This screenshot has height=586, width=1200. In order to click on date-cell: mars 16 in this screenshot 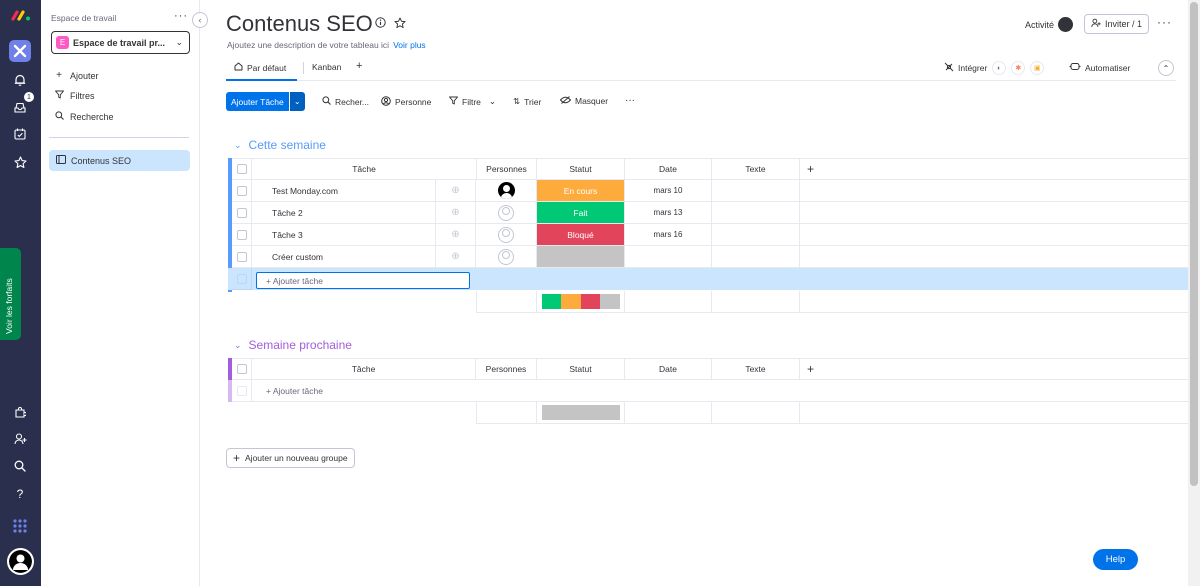, I will do `click(668, 235)`.